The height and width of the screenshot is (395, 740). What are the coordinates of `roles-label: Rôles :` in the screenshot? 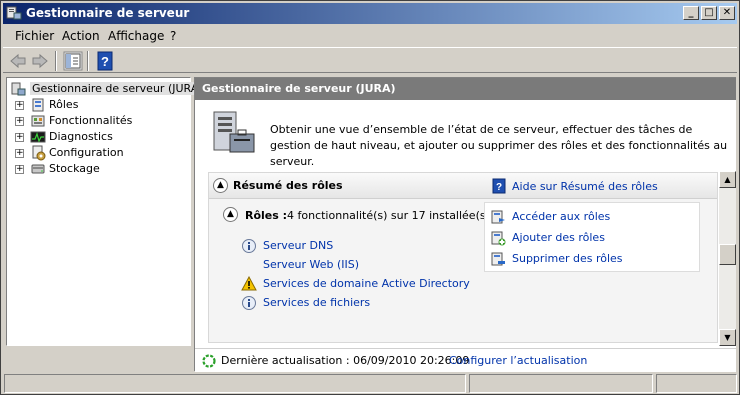 It's located at (266, 215).